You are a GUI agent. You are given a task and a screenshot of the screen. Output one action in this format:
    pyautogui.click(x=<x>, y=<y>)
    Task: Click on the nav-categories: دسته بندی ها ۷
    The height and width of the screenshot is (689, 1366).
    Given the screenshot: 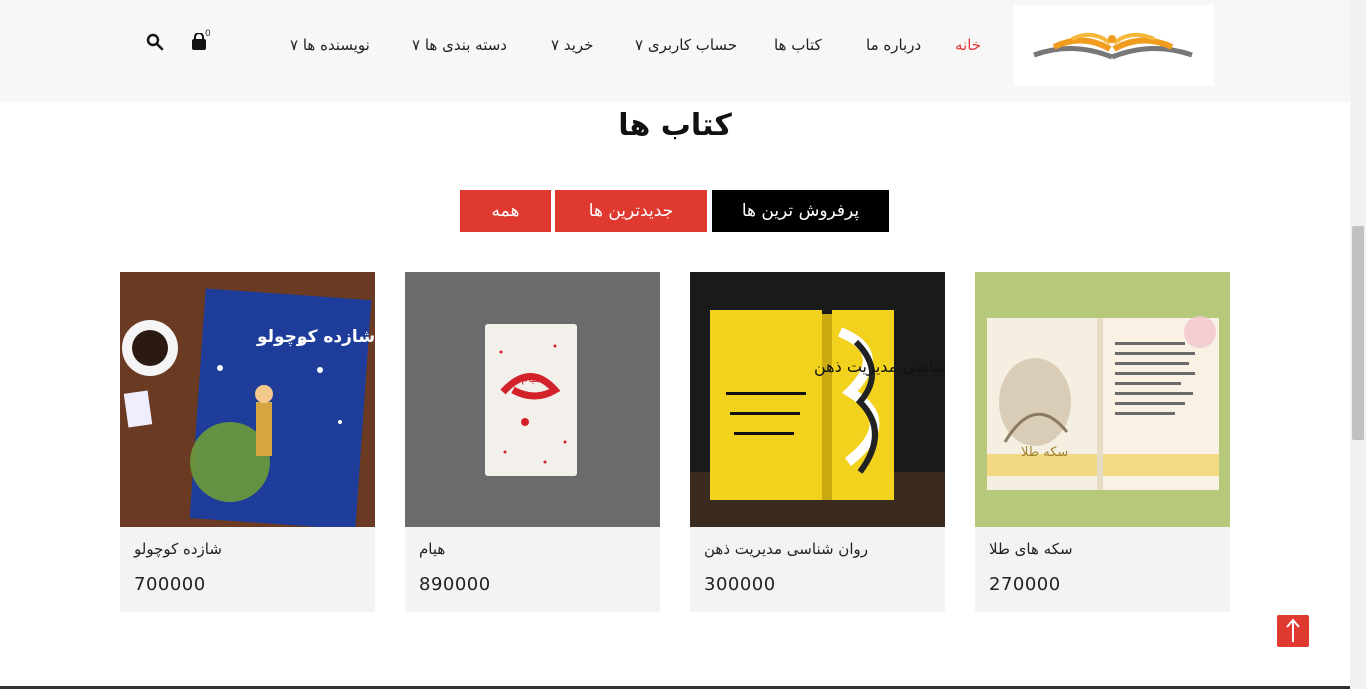 What is the action you would take?
    pyautogui.click(x=459, y=45)
    